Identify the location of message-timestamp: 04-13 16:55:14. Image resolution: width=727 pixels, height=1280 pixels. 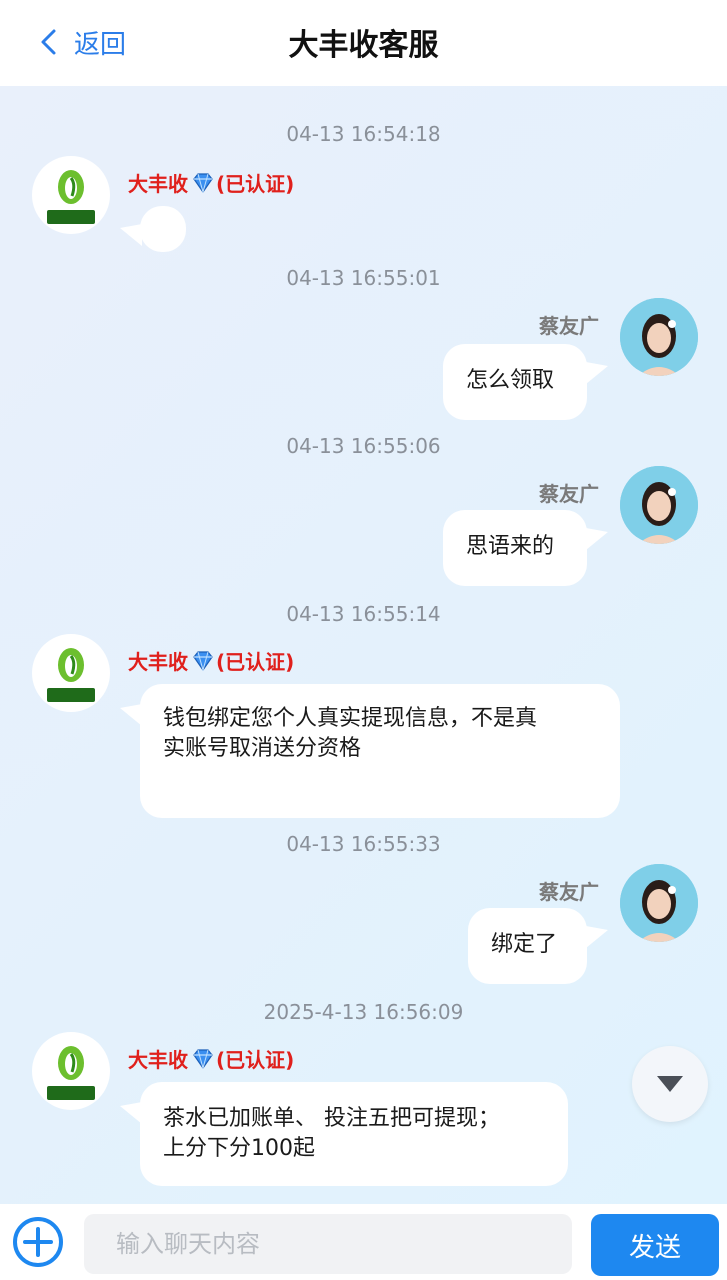
(363, 614).